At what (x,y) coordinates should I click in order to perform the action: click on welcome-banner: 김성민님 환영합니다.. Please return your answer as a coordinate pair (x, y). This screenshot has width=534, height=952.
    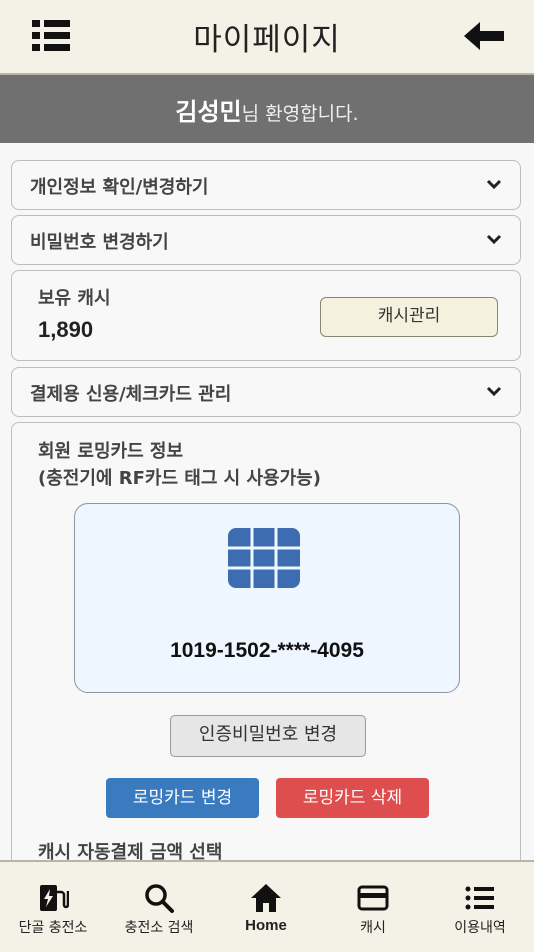
    Looking at the image, I should click on (267, 109).